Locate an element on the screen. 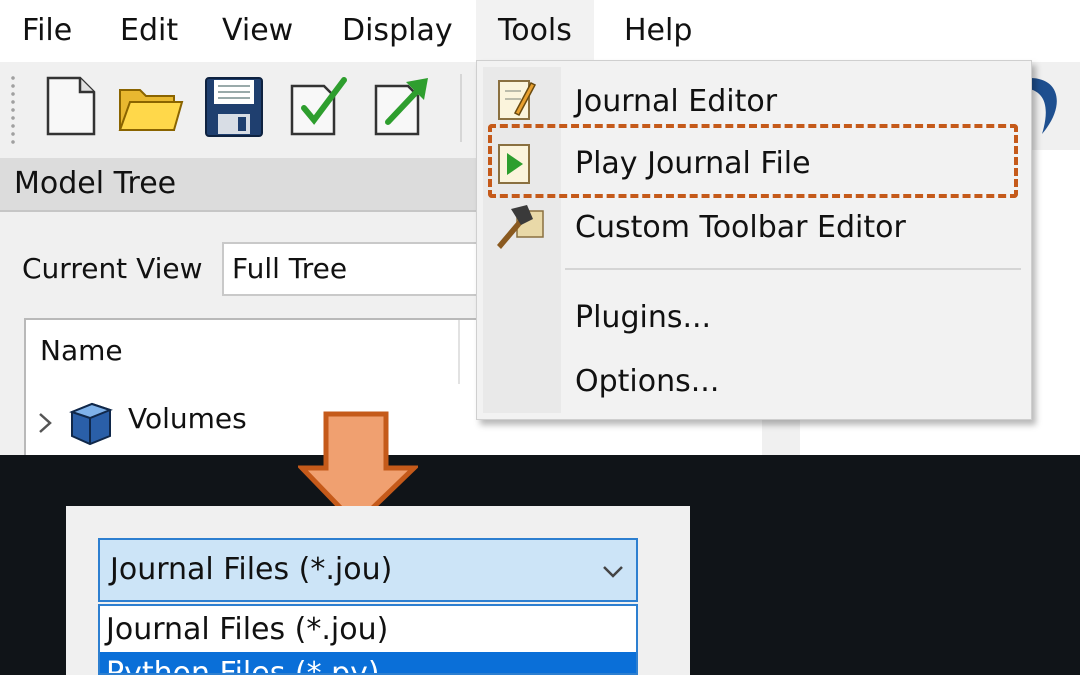 The image size is (1080, 675). menu-item-custom-toolbar-editor: Custom Toolbar Editor is located at coordinates (740, 228).